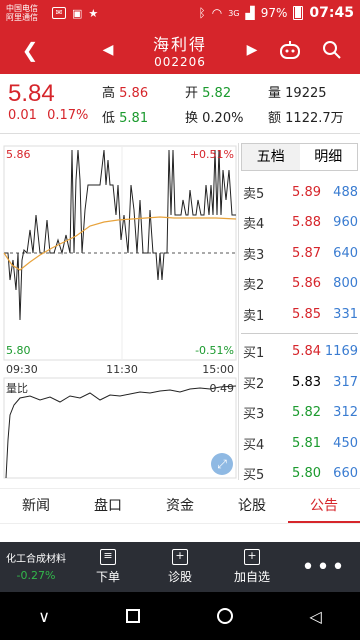 The image size is (360, 640). Describe the element at coordinates (306, 413) in the screenshot. I see `bid-price: 5.82` at that location.